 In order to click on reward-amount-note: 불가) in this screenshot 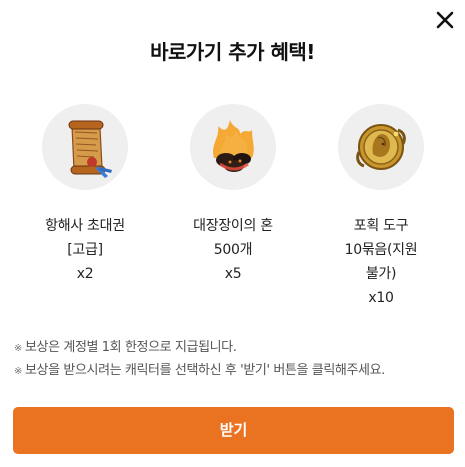, I will do `click(381, 274)`.